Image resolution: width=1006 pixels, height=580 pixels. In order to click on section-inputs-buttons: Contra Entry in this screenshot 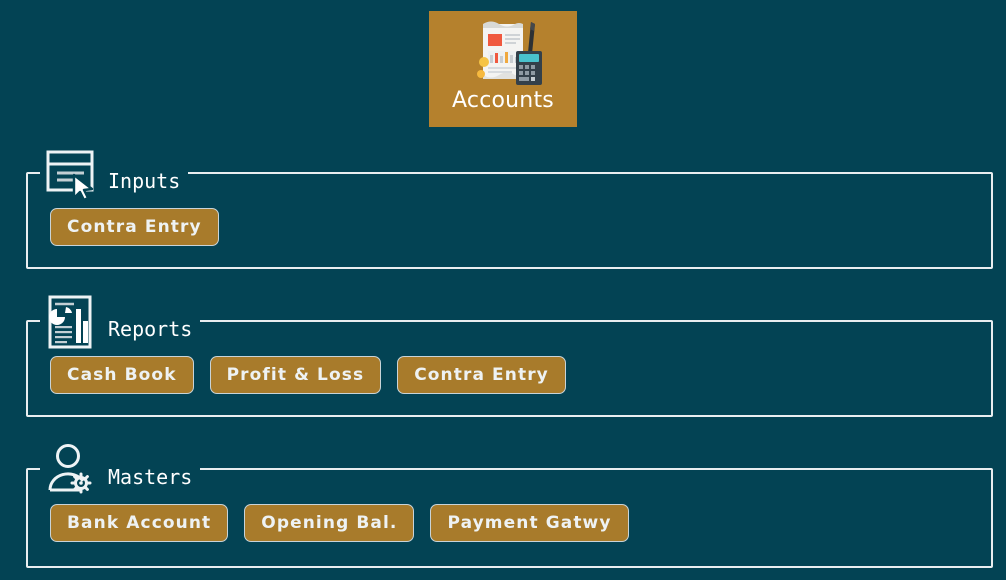, I will do `click(134, 227)`.